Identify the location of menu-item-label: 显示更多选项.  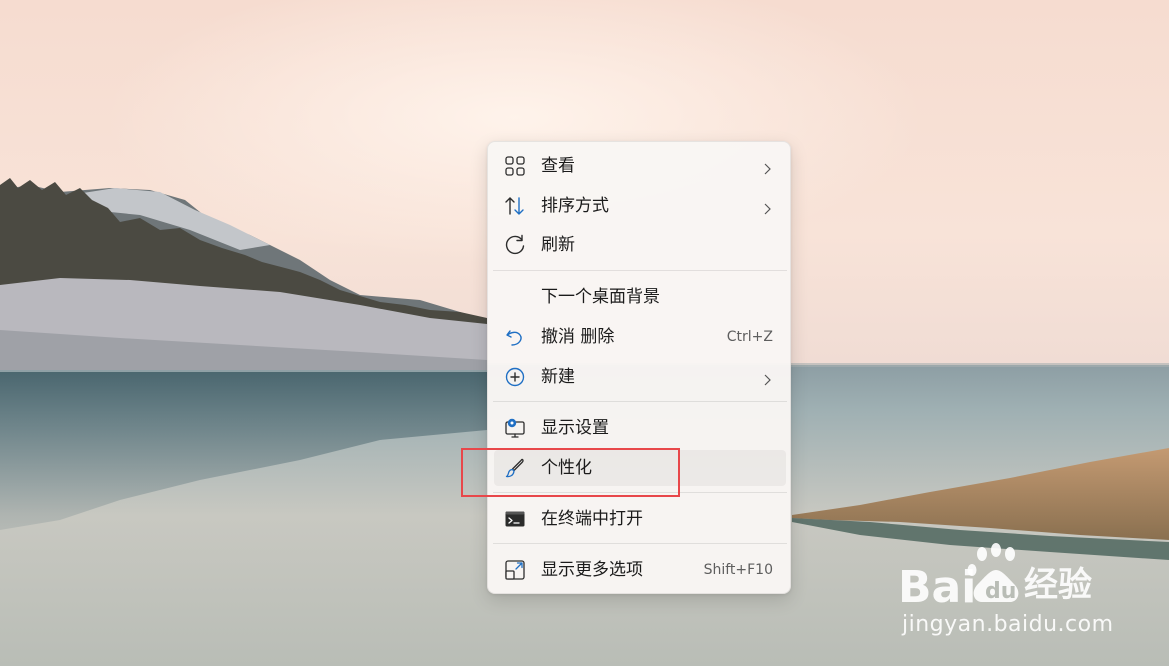
(592, 570).